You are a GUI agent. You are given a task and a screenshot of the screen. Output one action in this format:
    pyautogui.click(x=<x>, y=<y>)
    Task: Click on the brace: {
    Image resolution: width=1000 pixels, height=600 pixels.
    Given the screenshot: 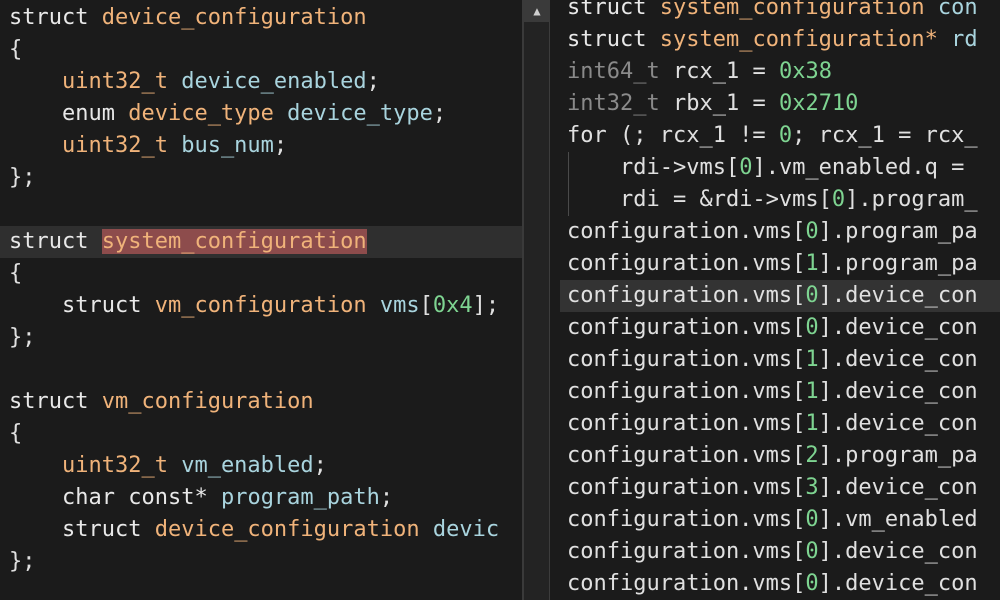 What is the action you would take?
    pyautogui.click(x=16, y=433)
    